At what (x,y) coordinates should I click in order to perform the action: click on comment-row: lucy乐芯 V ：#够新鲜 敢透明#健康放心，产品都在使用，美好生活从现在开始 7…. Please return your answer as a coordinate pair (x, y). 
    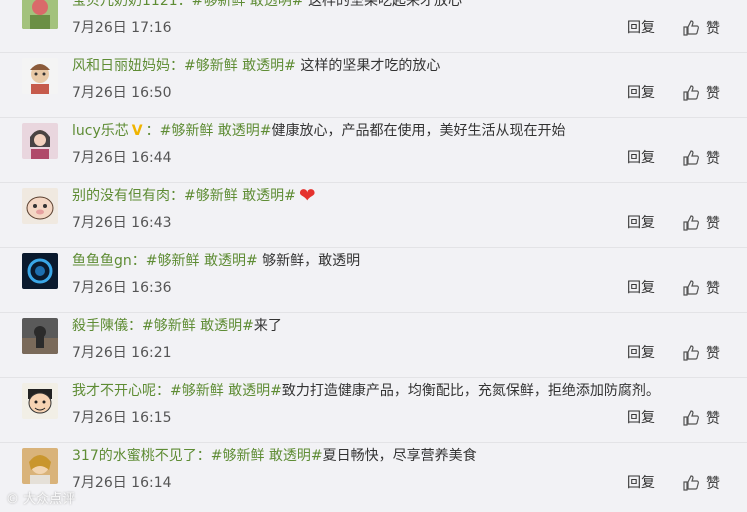
    Looking at the image, I should click on (373, 150).